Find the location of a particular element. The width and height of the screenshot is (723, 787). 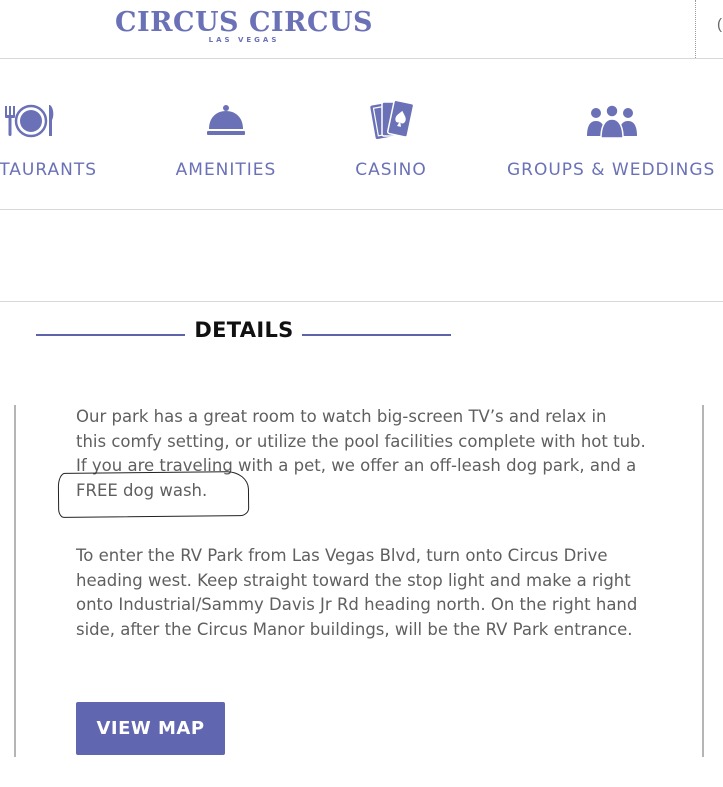

logo-wordmark: CIRCUS CIRCUS is located at coordinates (244, 22).